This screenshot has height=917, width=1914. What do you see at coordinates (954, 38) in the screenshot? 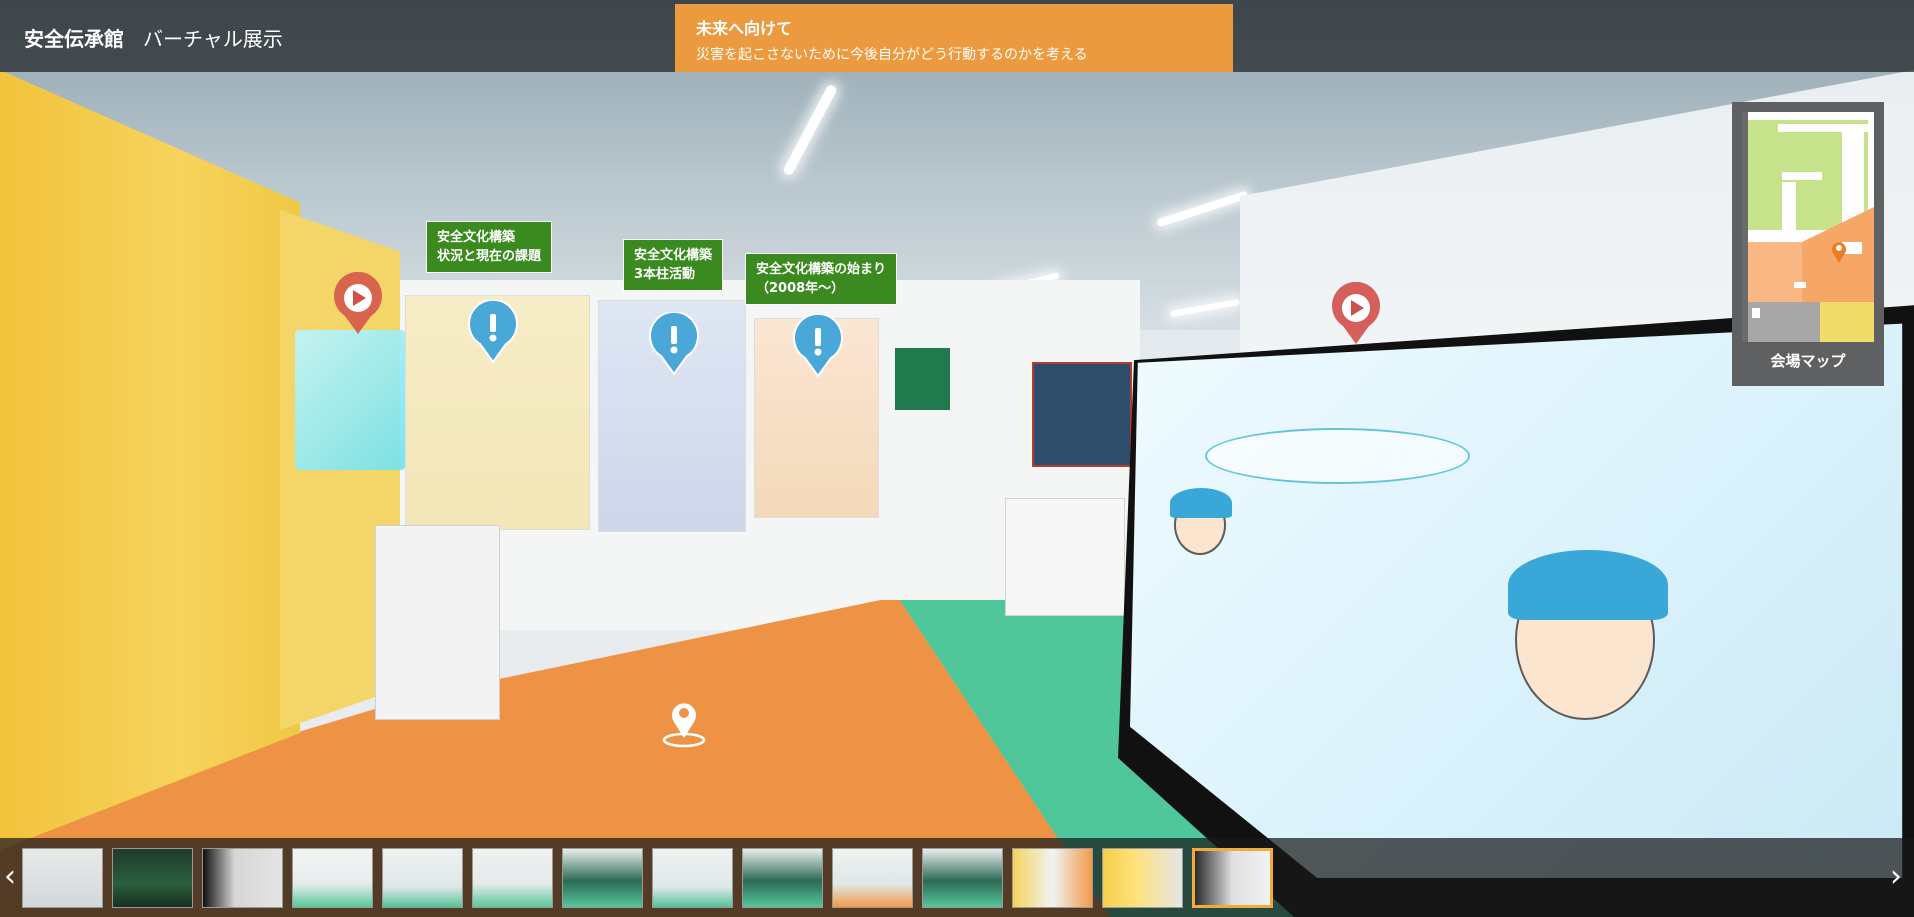
I see `section-banner: 未来へ向けて 災害を起こさないために今後自分がどう行動するのかを考える` at bounding box center [954, 38].